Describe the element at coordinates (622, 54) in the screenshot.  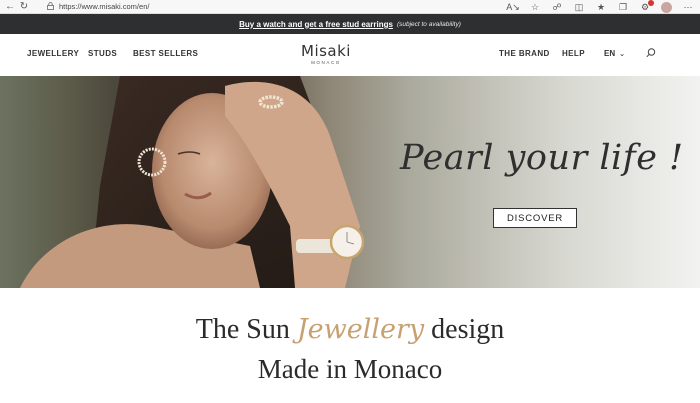
I see `chevron-down-icon: ⌄` at that location.